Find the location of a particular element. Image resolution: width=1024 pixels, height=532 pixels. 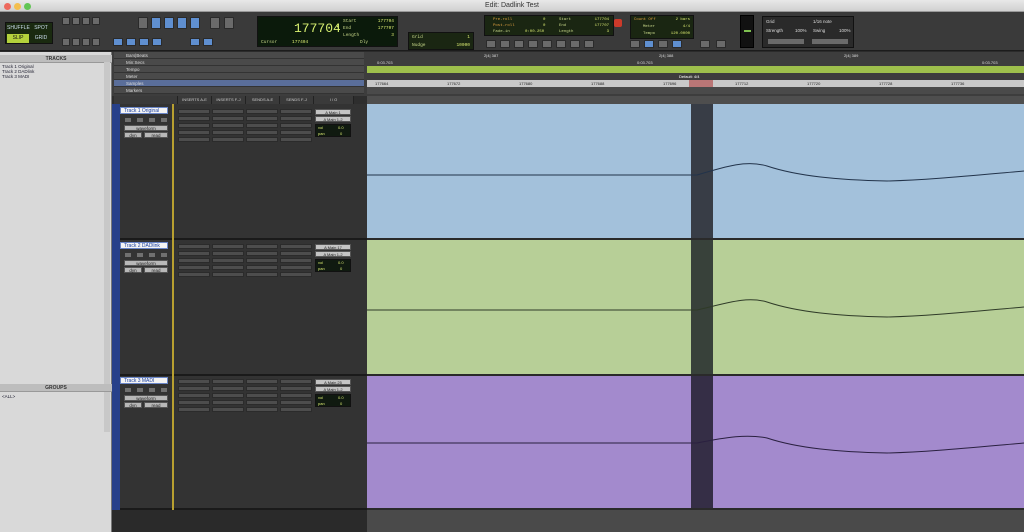

transport-length-value: 3 is located at coordinates (608, 32).